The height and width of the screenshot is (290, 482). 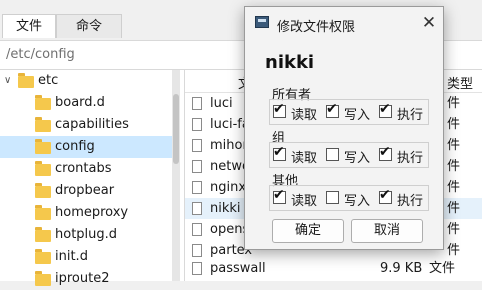 What do you see at coordinates (229, 145) in the screenshot?
I see `file-name: mihor` at bounding box center [229, 145].